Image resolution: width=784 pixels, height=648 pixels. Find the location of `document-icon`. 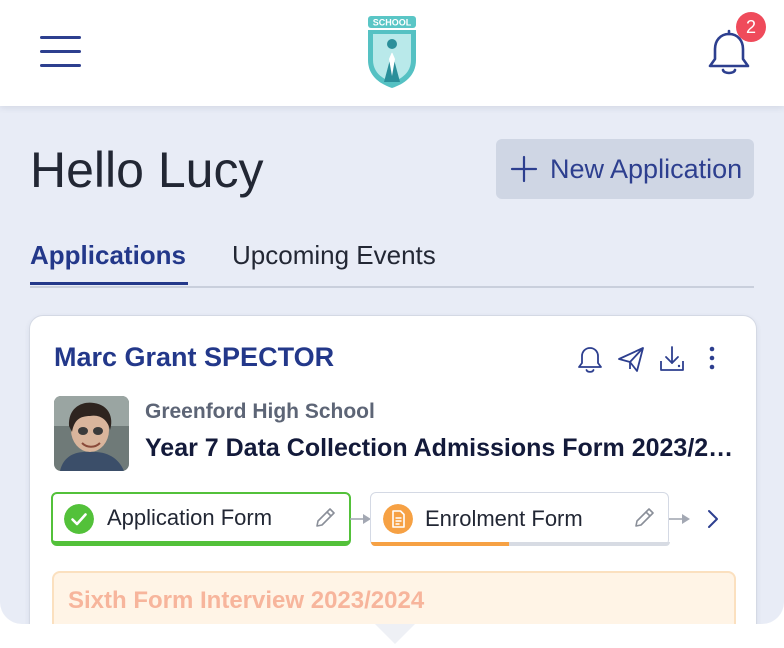

document-icon is located at coordinates (398, 519).